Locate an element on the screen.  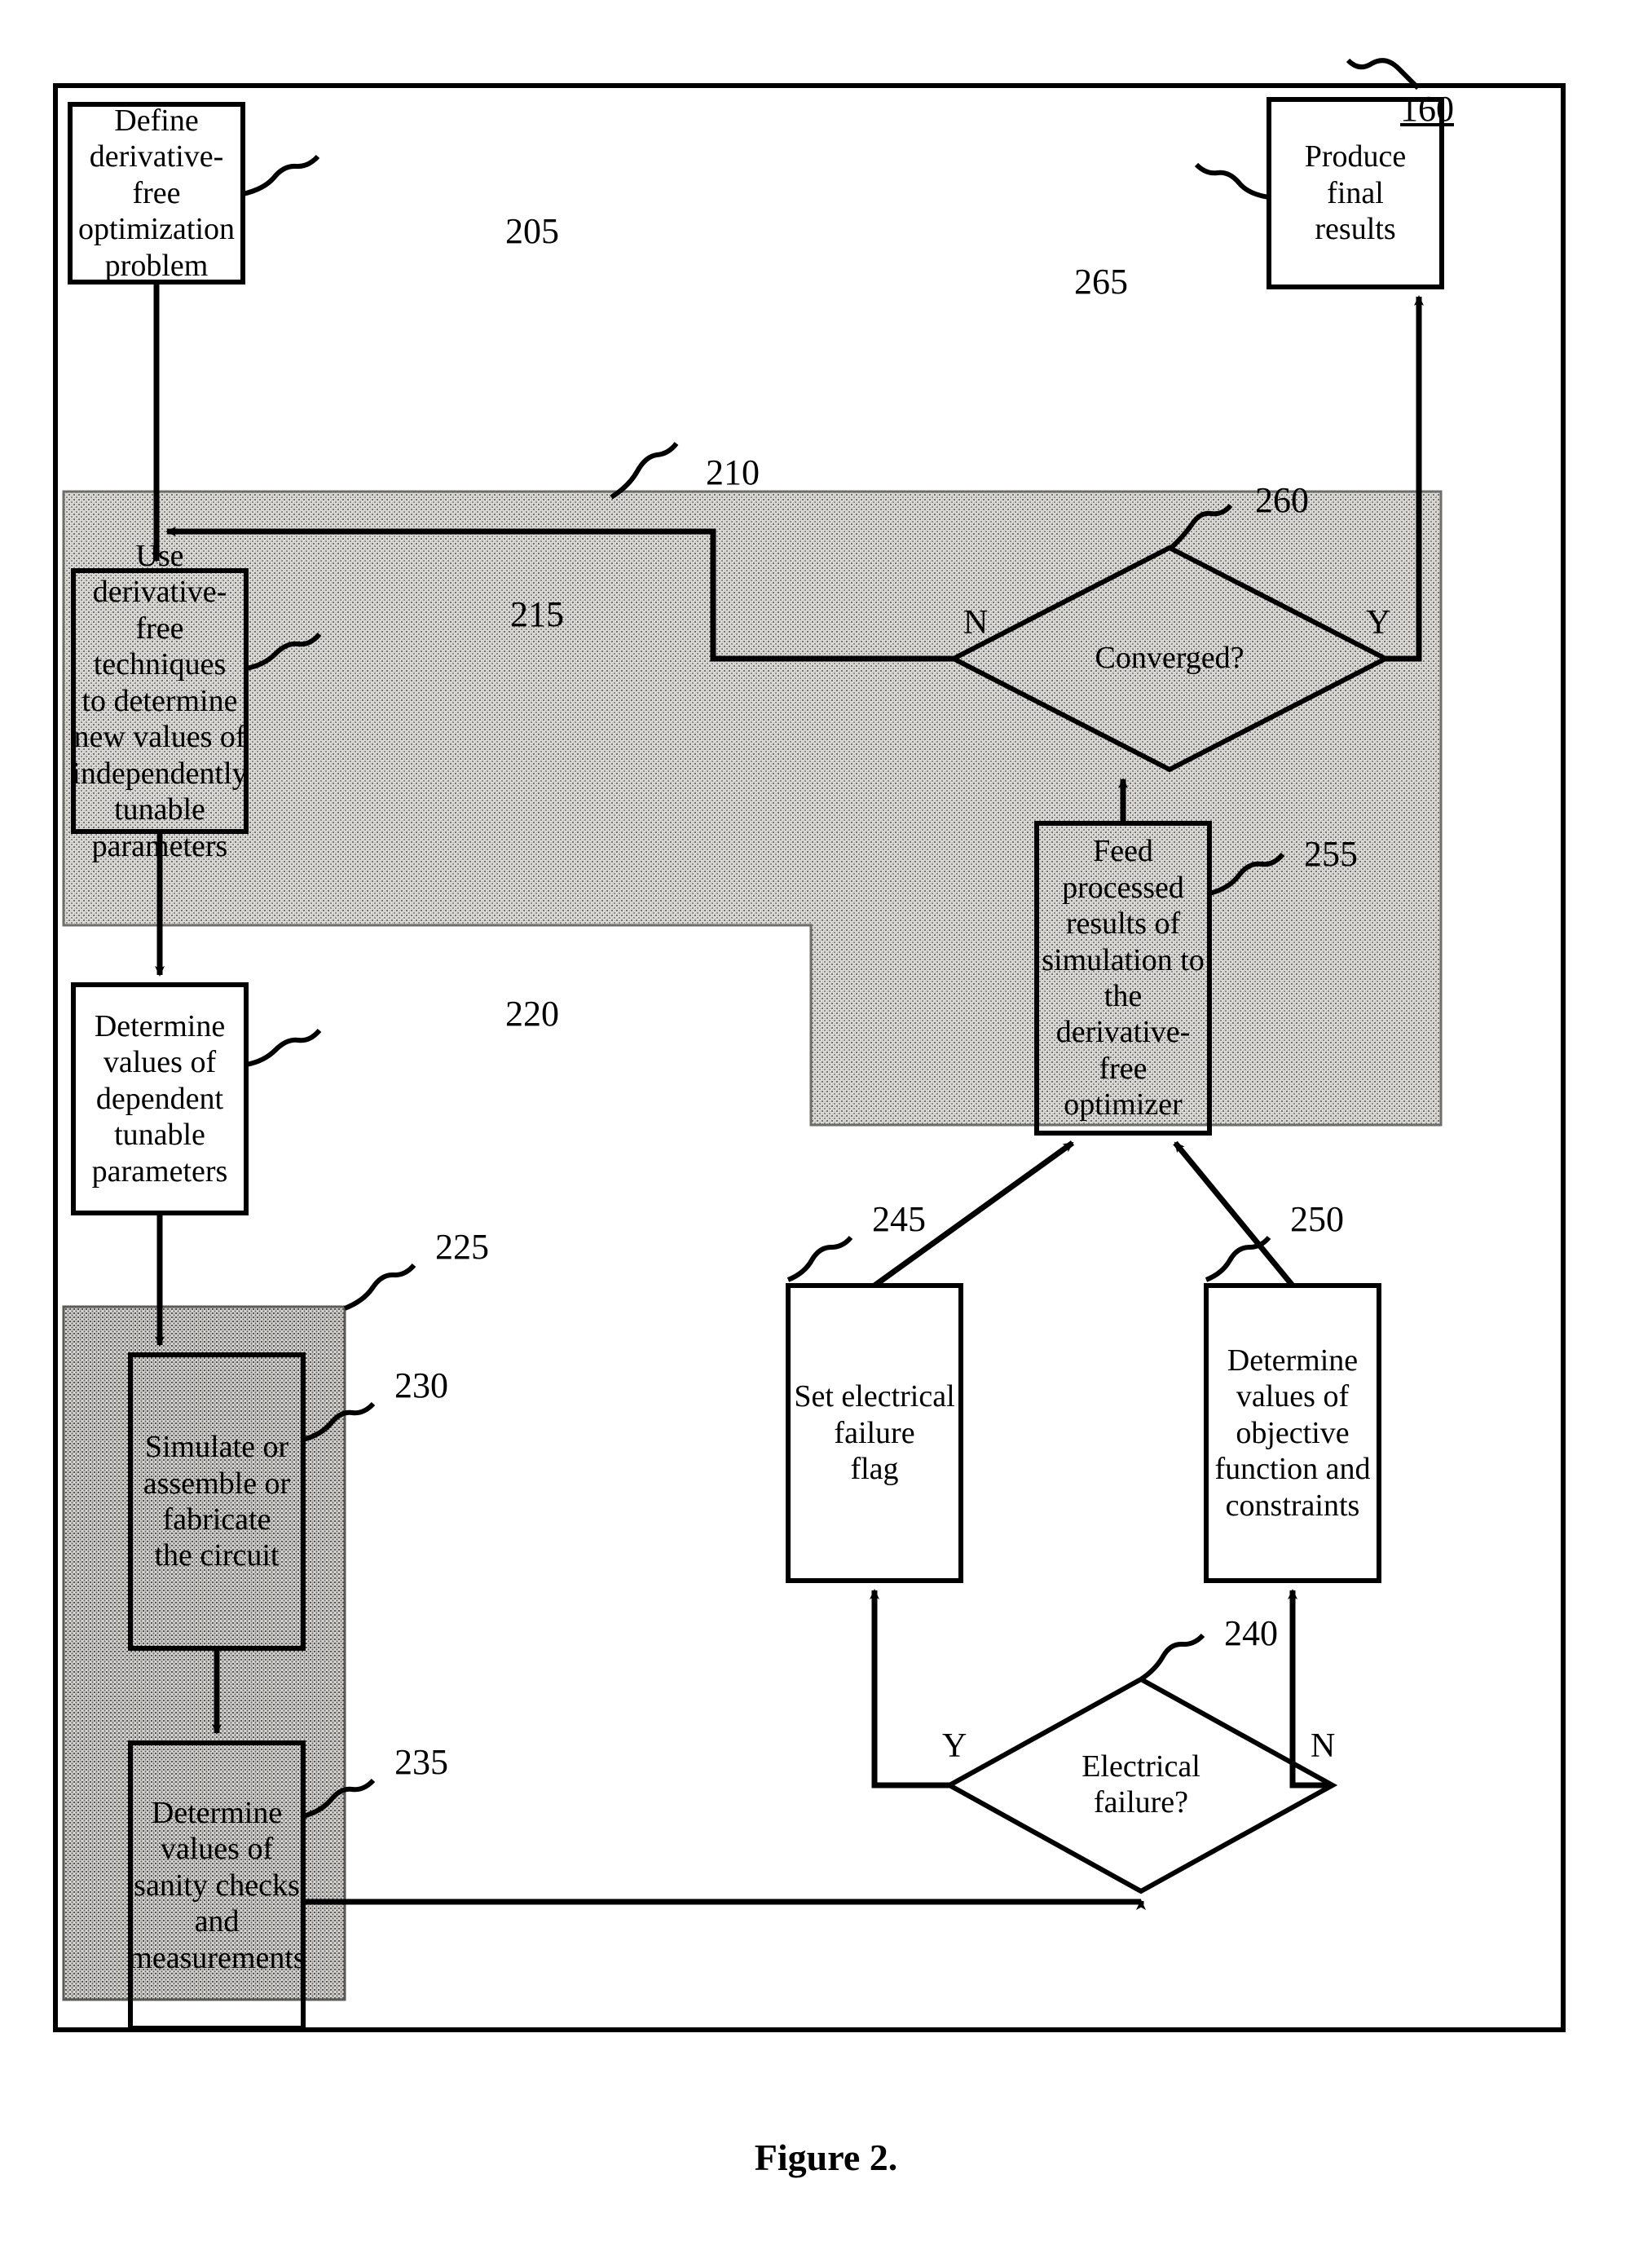
node-205-text: Define derivative-free optimization problem is located at coordinates (156, 193).